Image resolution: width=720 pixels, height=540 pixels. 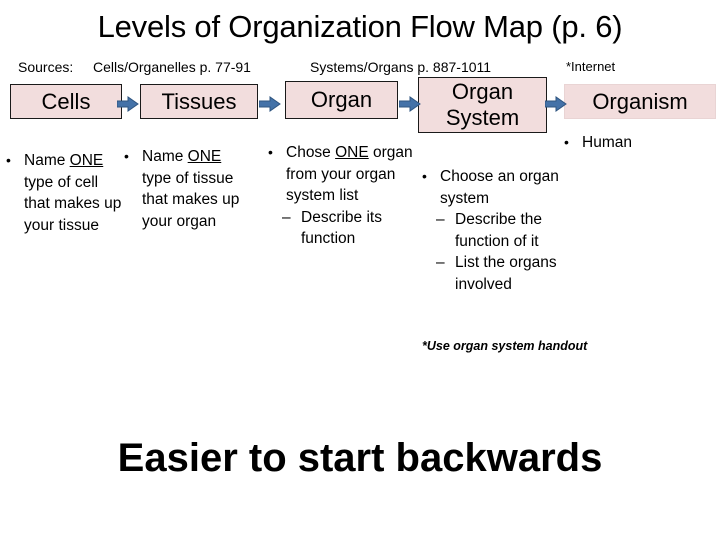 I want to click on bullet-text: Human, so click(x=607, y=142).